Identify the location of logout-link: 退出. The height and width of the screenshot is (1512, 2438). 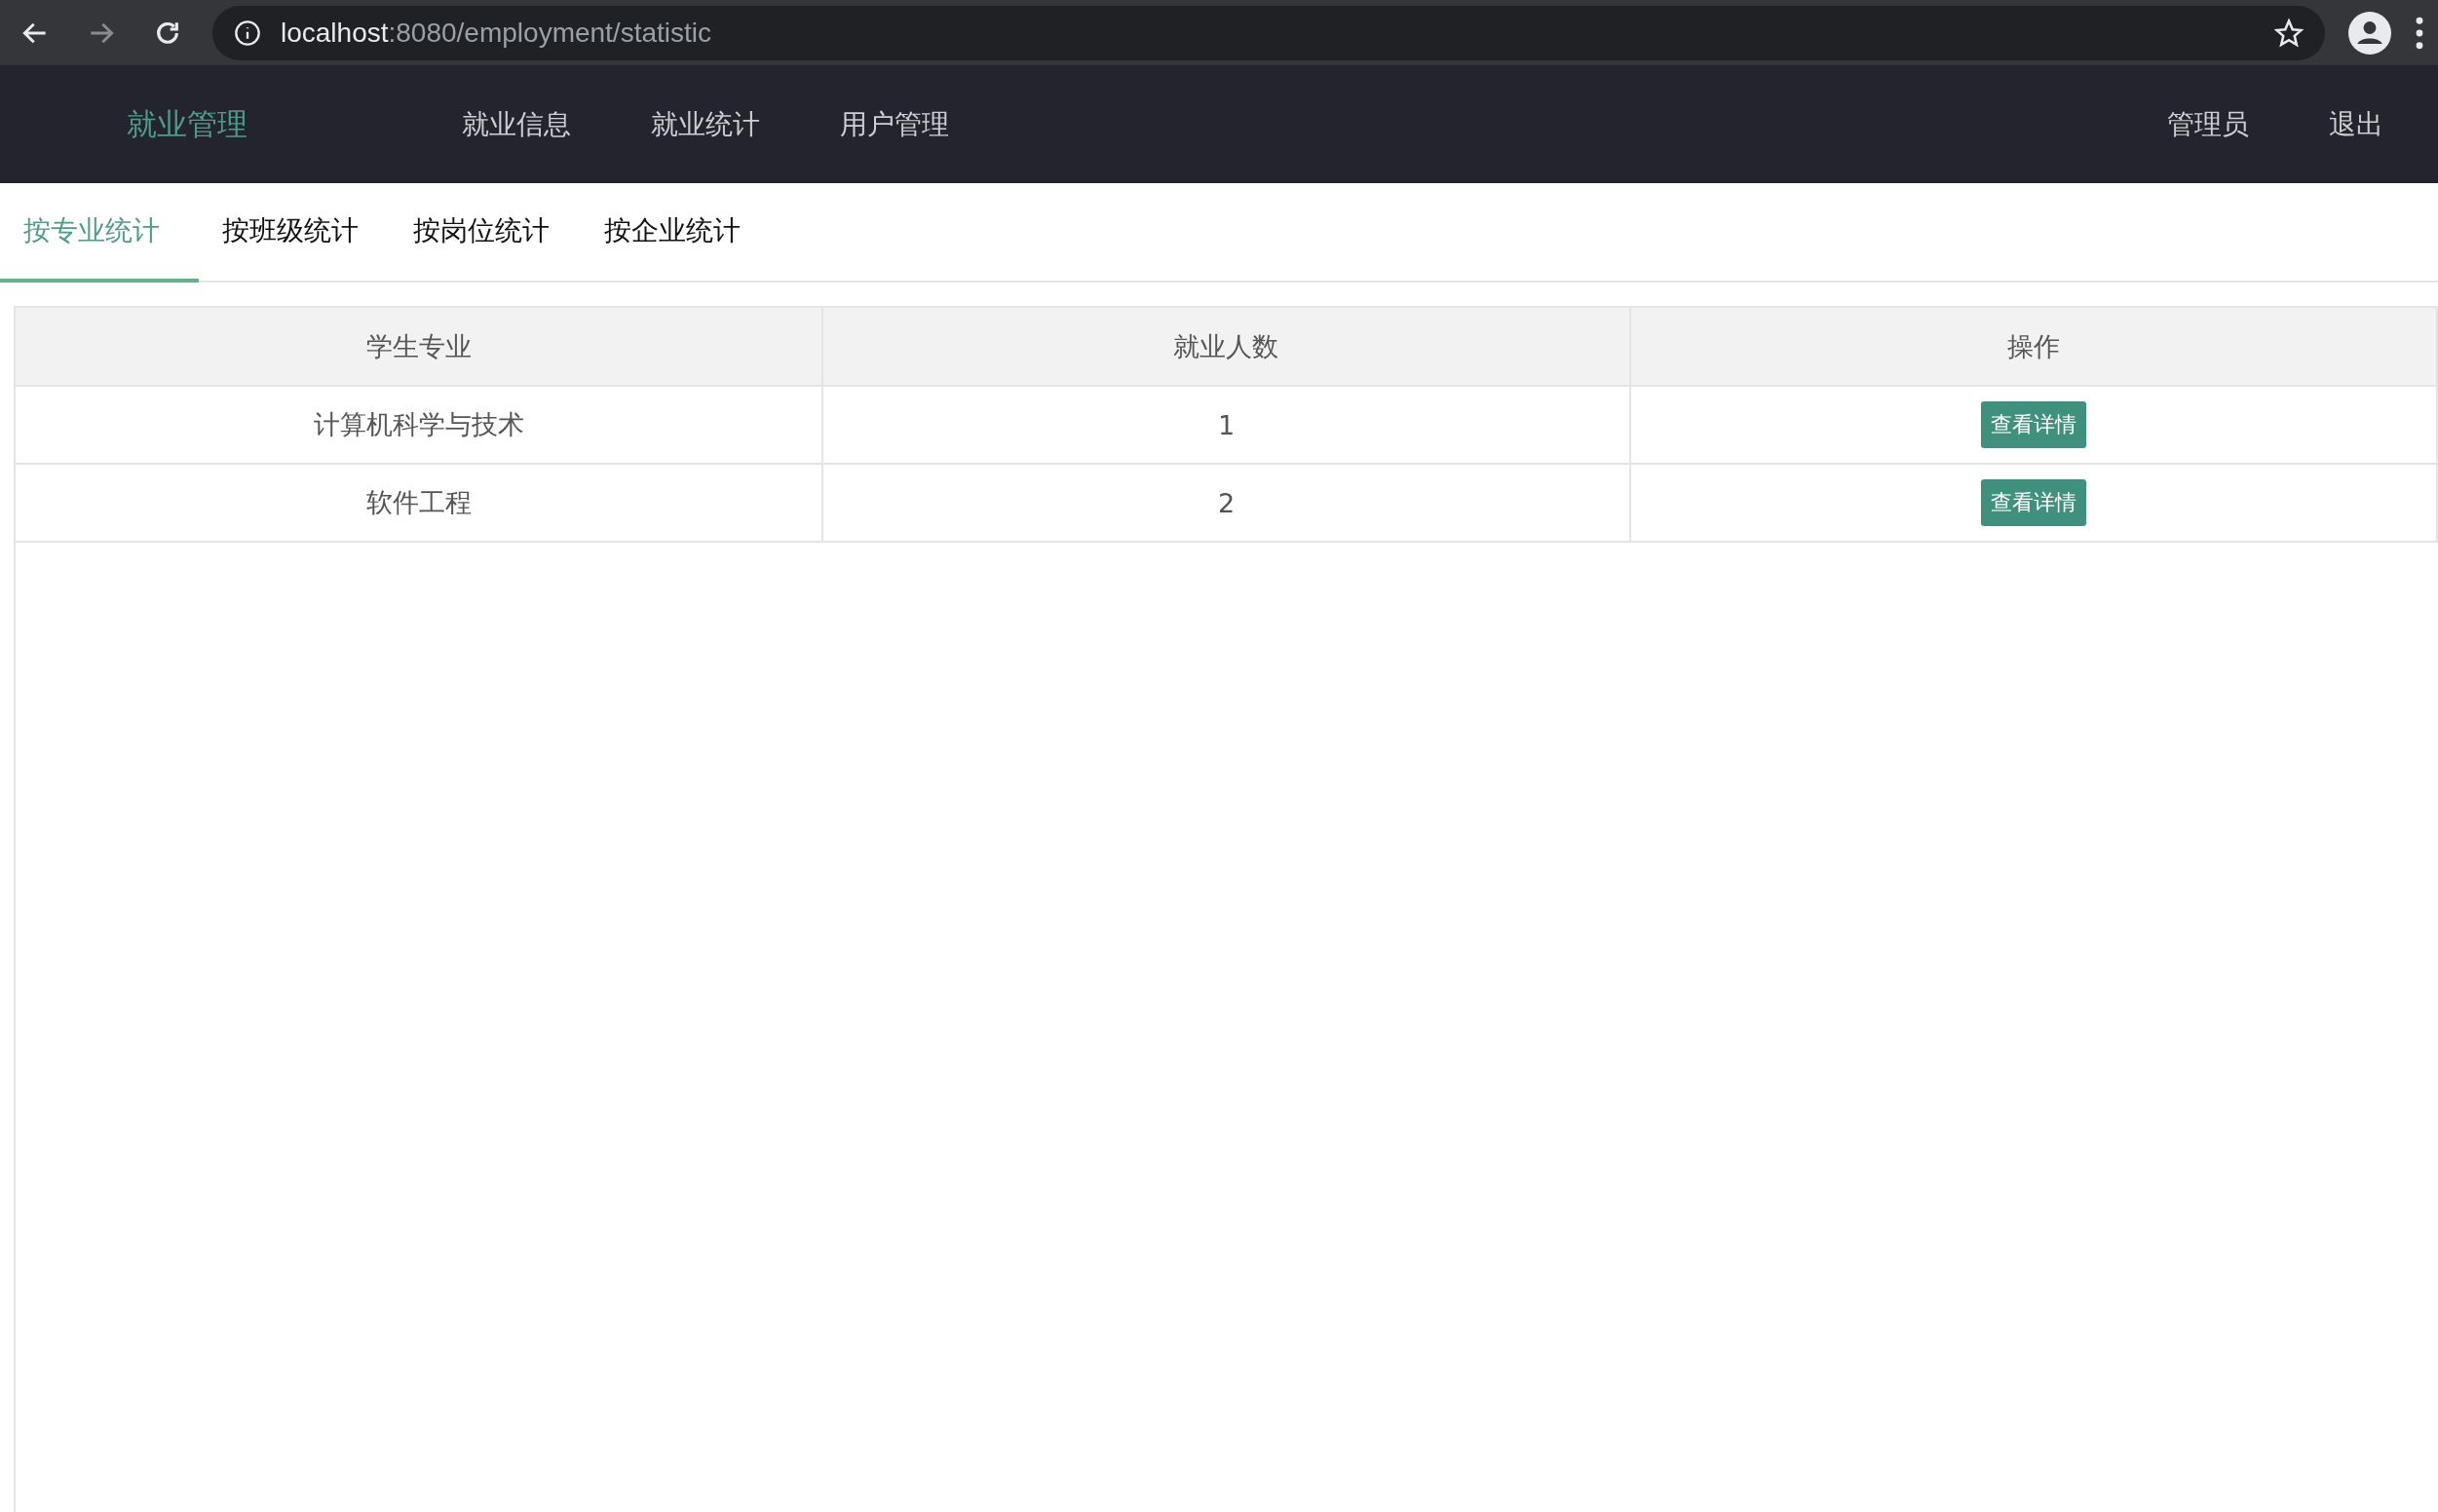
(2356, 124).